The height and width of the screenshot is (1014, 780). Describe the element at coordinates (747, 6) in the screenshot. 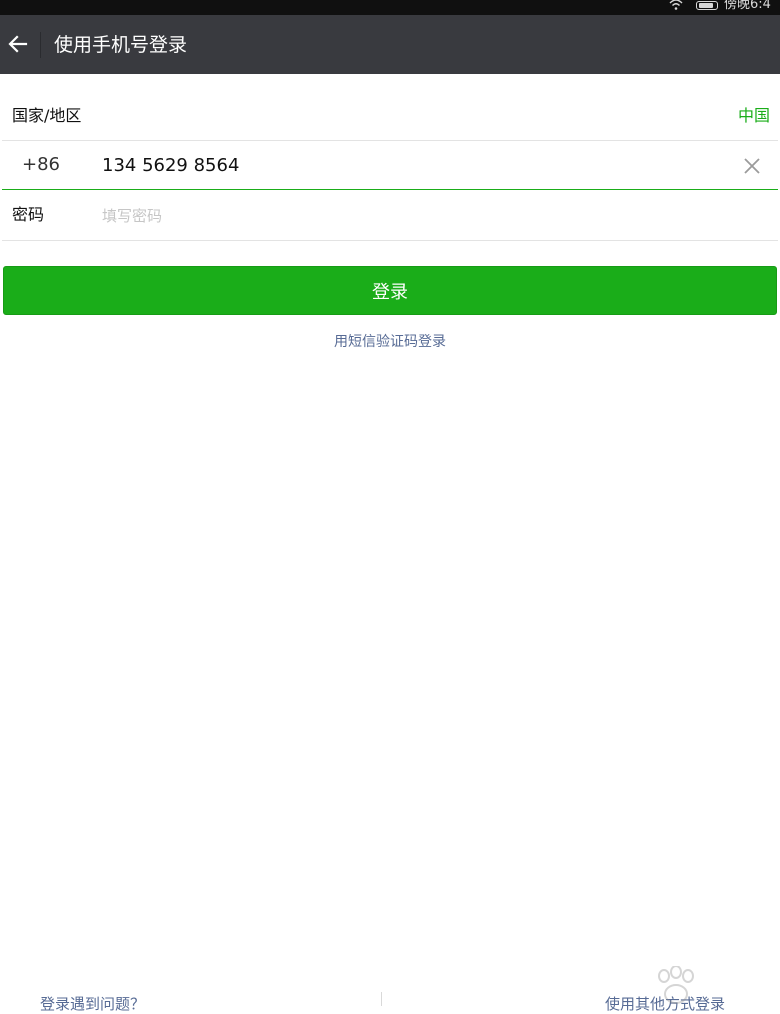

I see `status-time: 傍晚6:4` at that location.